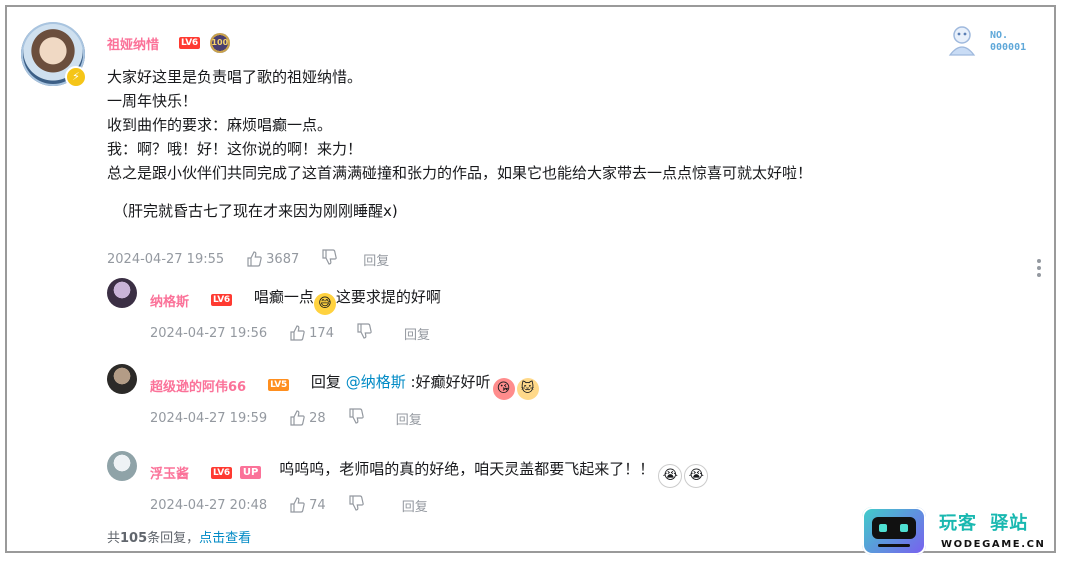 This screenshot has height=561, width=1065. Describe the element at coordinates (494, 472) in the screenshot. I see `reply-text: 呜呜呜，老师唱的真的好绝，咱天灵盖都要飞起来了！！ 😭 😭` at that location.